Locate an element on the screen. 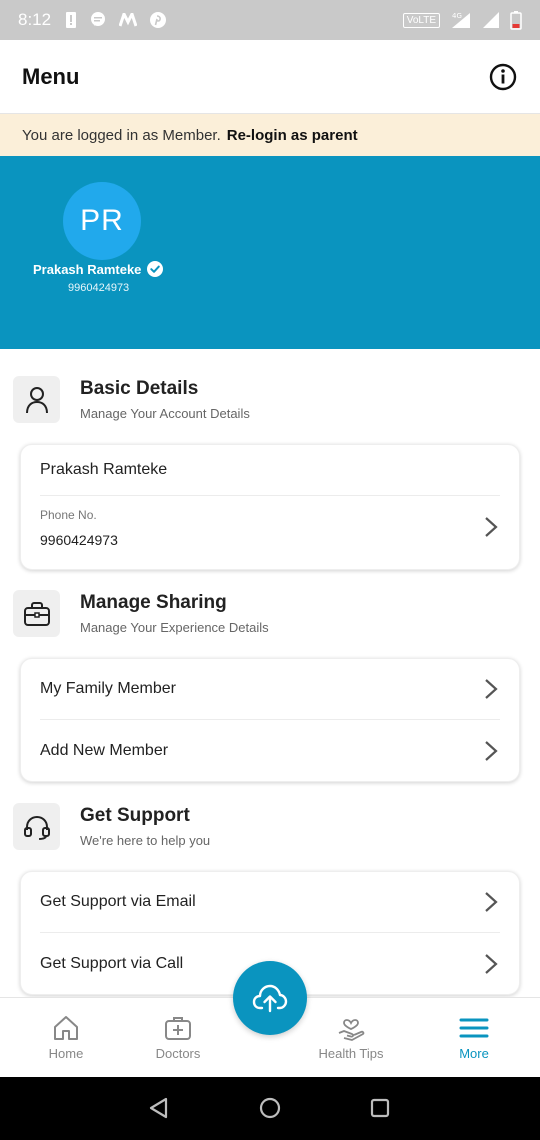 This screenshot has height=1140, width=540. signal-4g-icon: 4G is located at coordinates (461, 20).